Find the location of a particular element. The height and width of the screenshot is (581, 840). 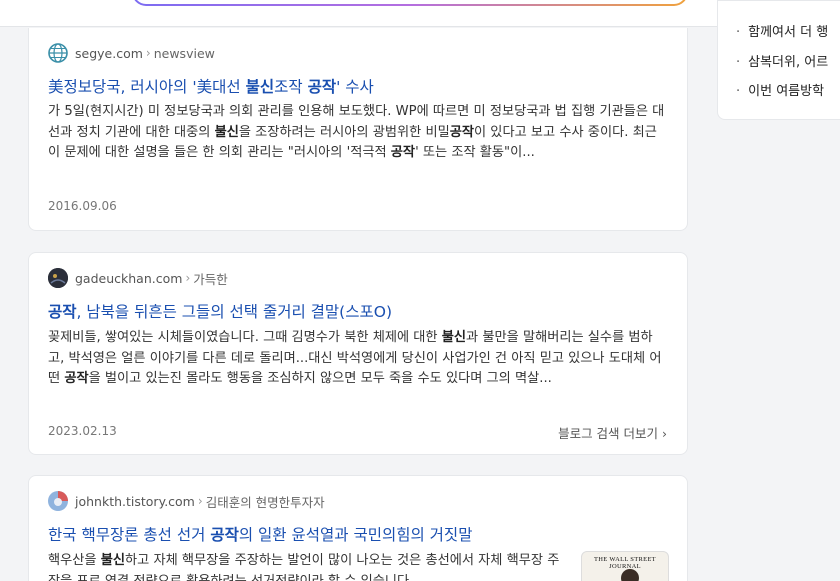

text-segment: ' 수사 is located at coordinates (355, 87).